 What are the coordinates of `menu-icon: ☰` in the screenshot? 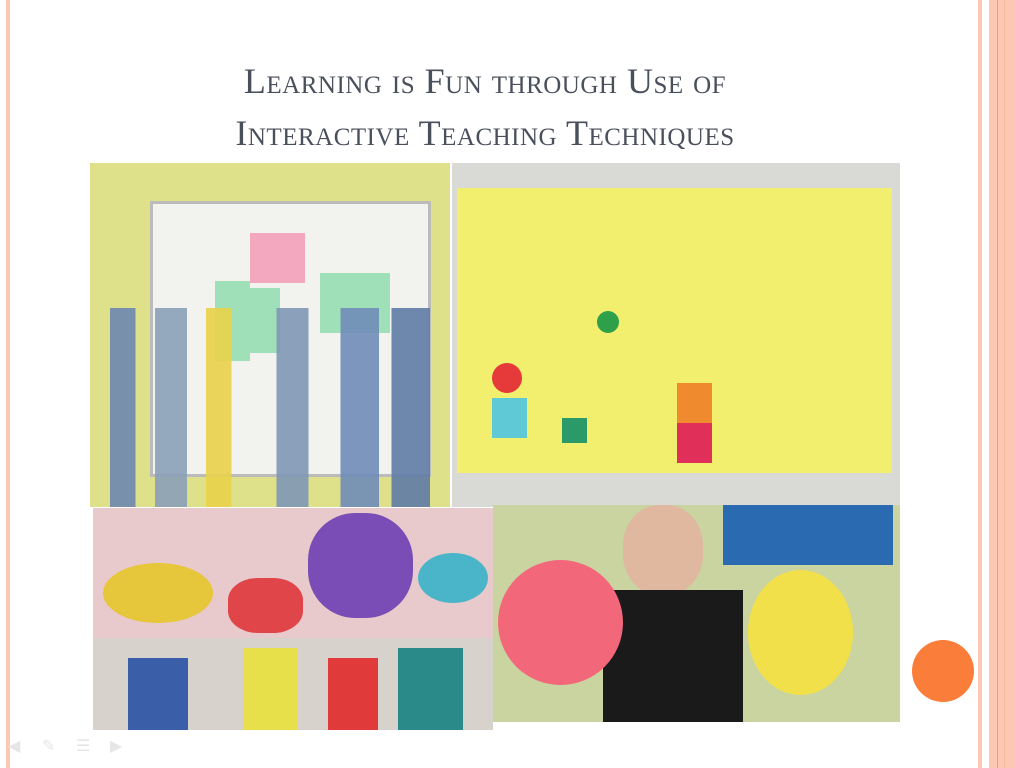 It's located at (85, 746).